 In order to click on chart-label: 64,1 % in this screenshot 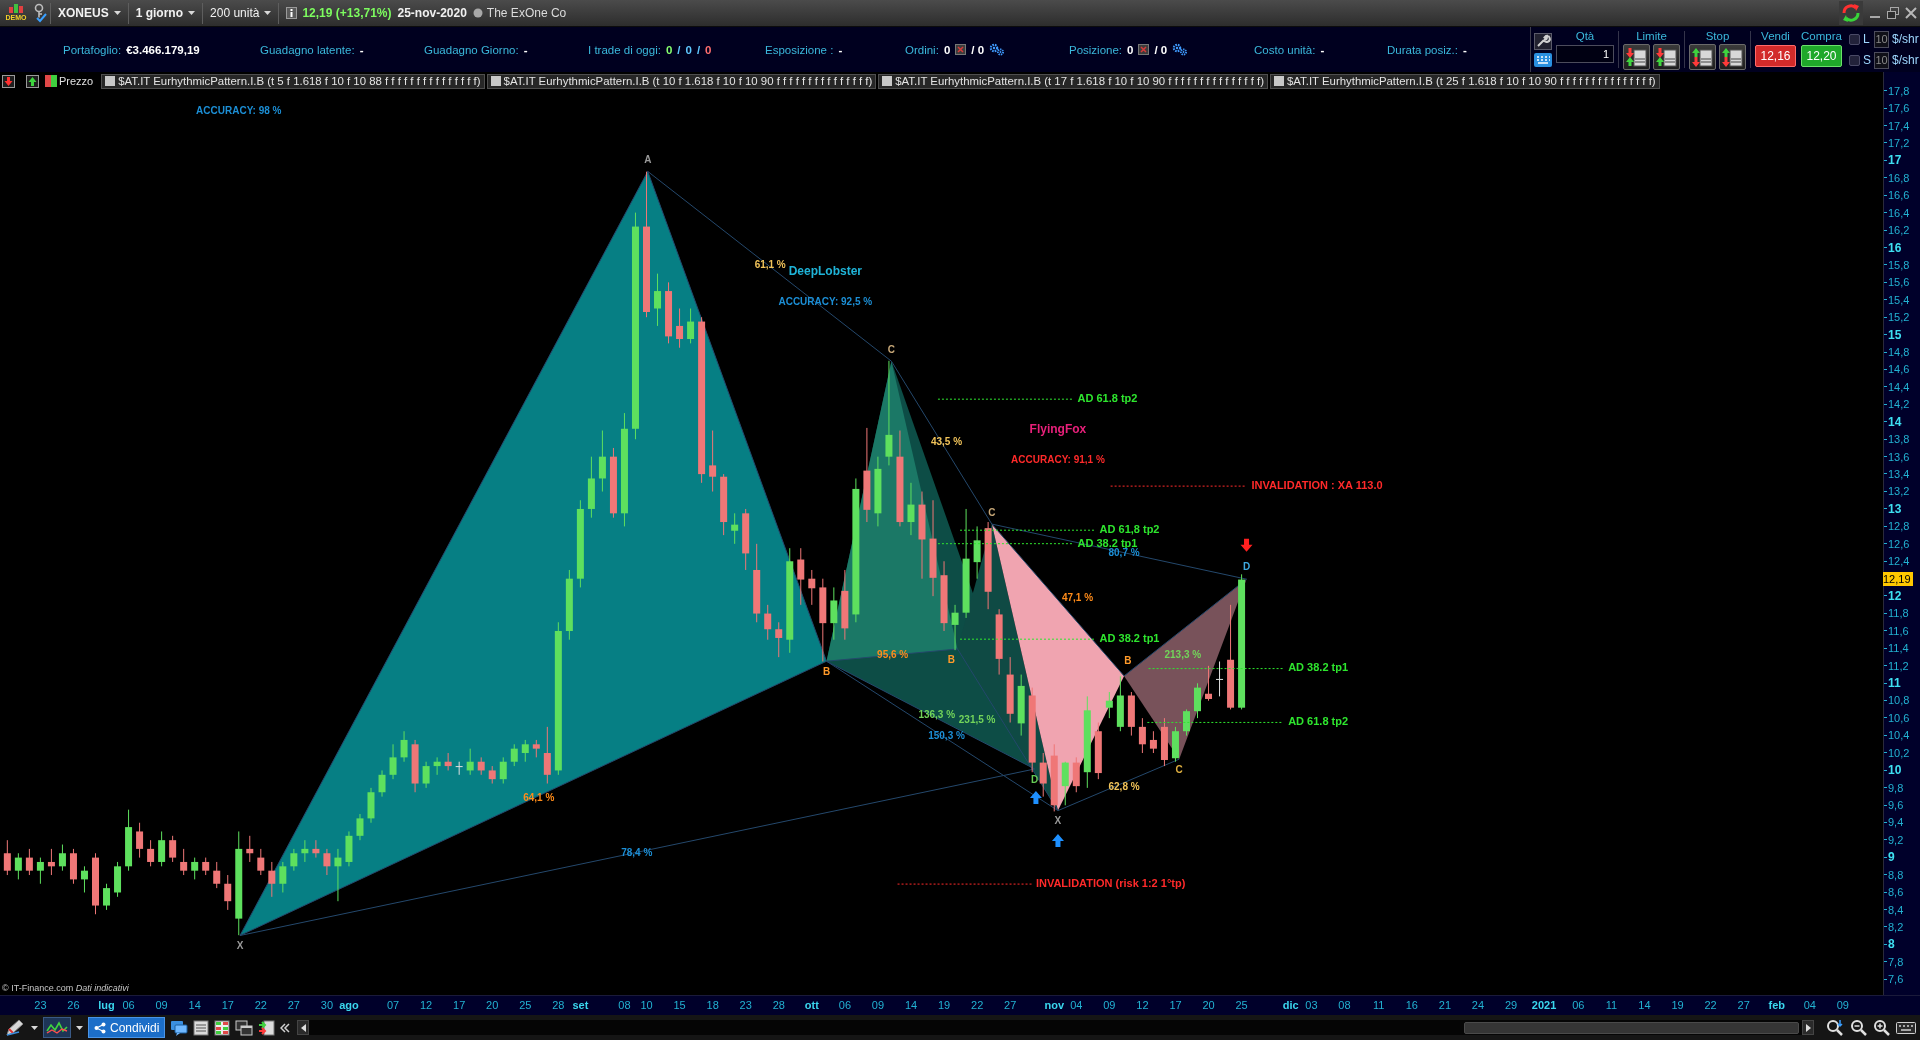, I will do `click(539, 797)`.